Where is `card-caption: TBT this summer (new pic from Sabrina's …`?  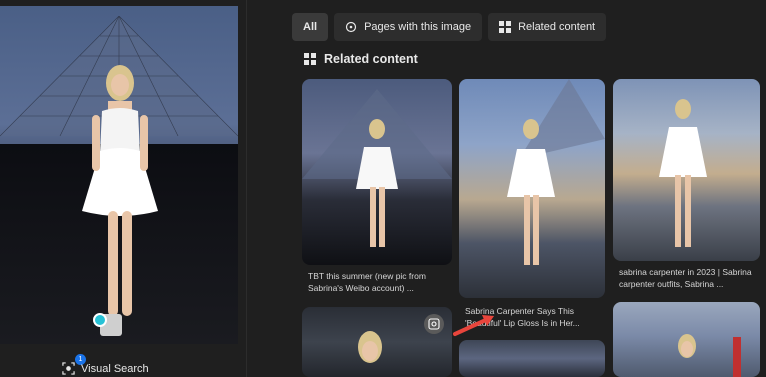
card-caption: TBT this summer (new pic from Sabrina's … is located at coordinates (378, 282).